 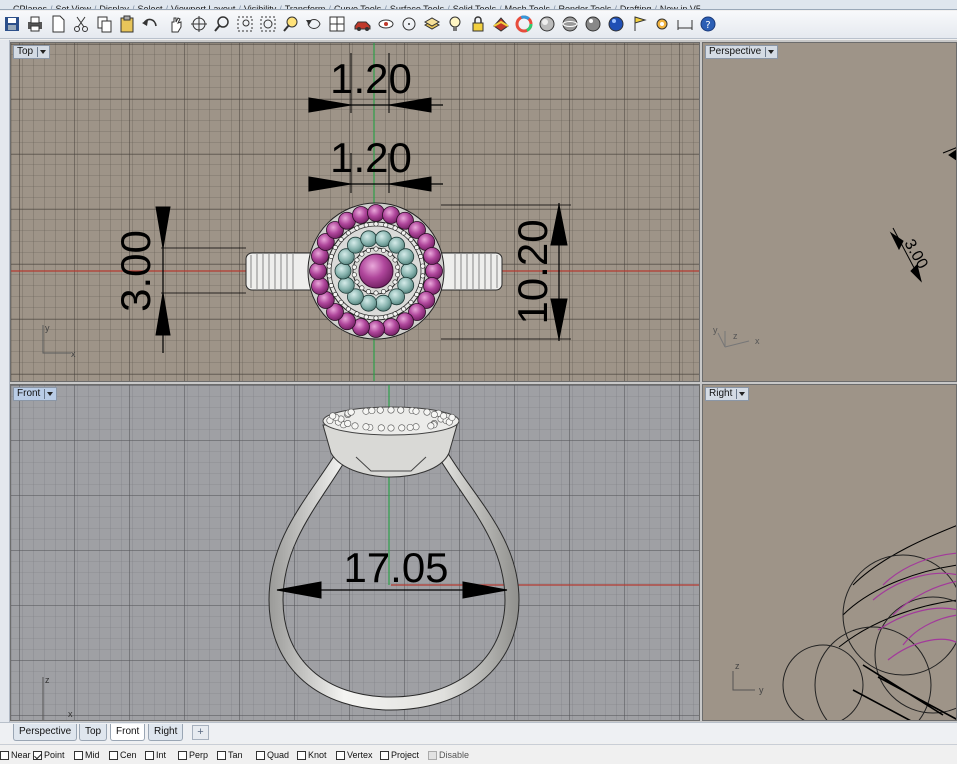 What do you see at coordinates (150, 24) in the screenshot?
I see `undo-icon` at bounding box center [150, 24].